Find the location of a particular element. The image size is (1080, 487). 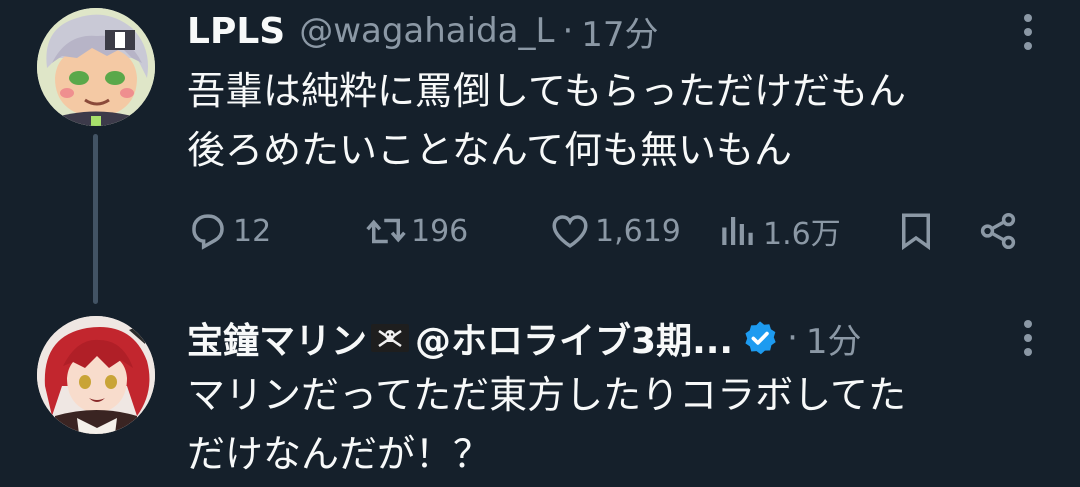

bookmark-button is located at coordinates (916, 231).